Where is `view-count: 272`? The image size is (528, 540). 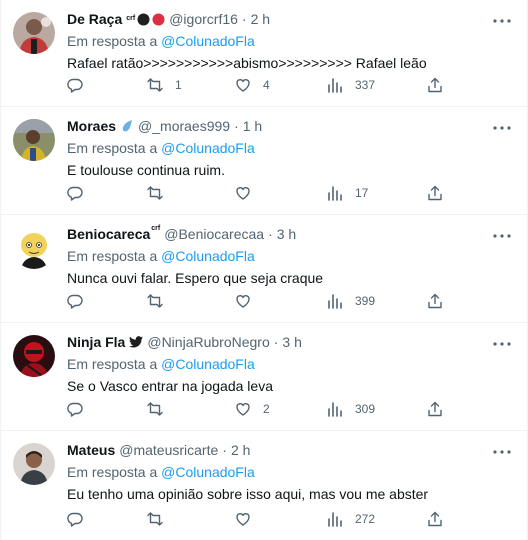
view-count: 272 is located at coordinates (365, 519).